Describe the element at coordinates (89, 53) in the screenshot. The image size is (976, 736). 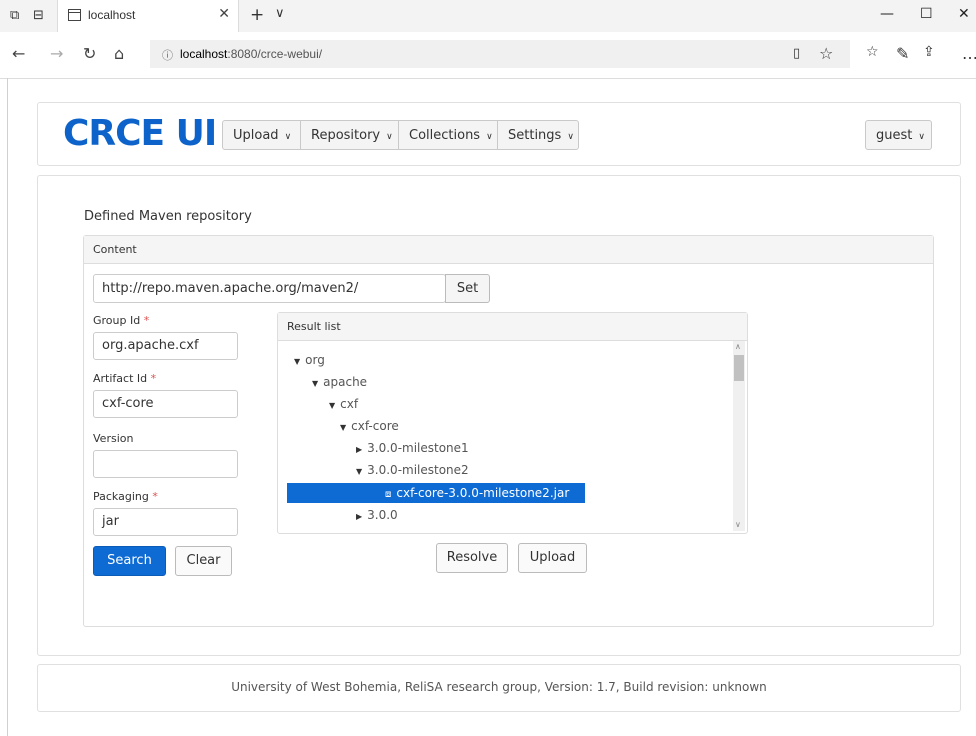
I see `refresh-icon: ↻` at that location.